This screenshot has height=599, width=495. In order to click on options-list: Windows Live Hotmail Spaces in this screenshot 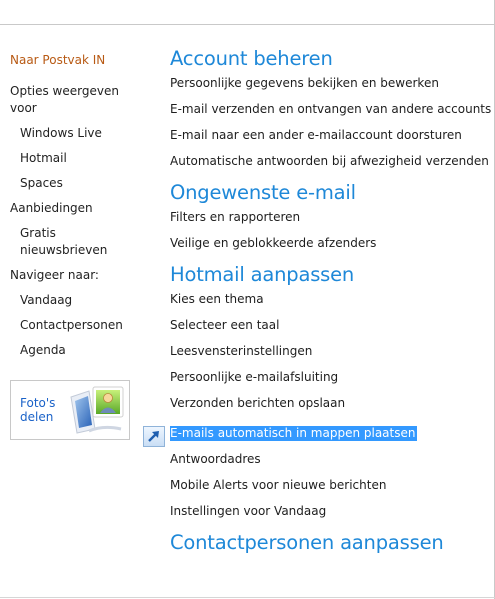, I will do `click(77, 158)`.